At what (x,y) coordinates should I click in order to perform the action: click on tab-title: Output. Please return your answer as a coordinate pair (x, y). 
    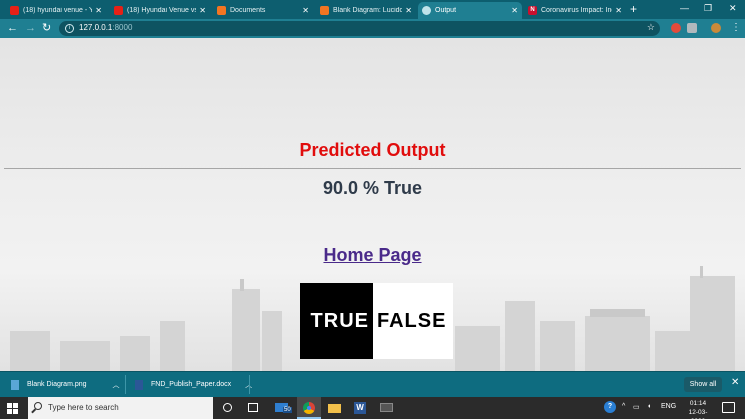
    Looking at the image, I should click on (446, 10).